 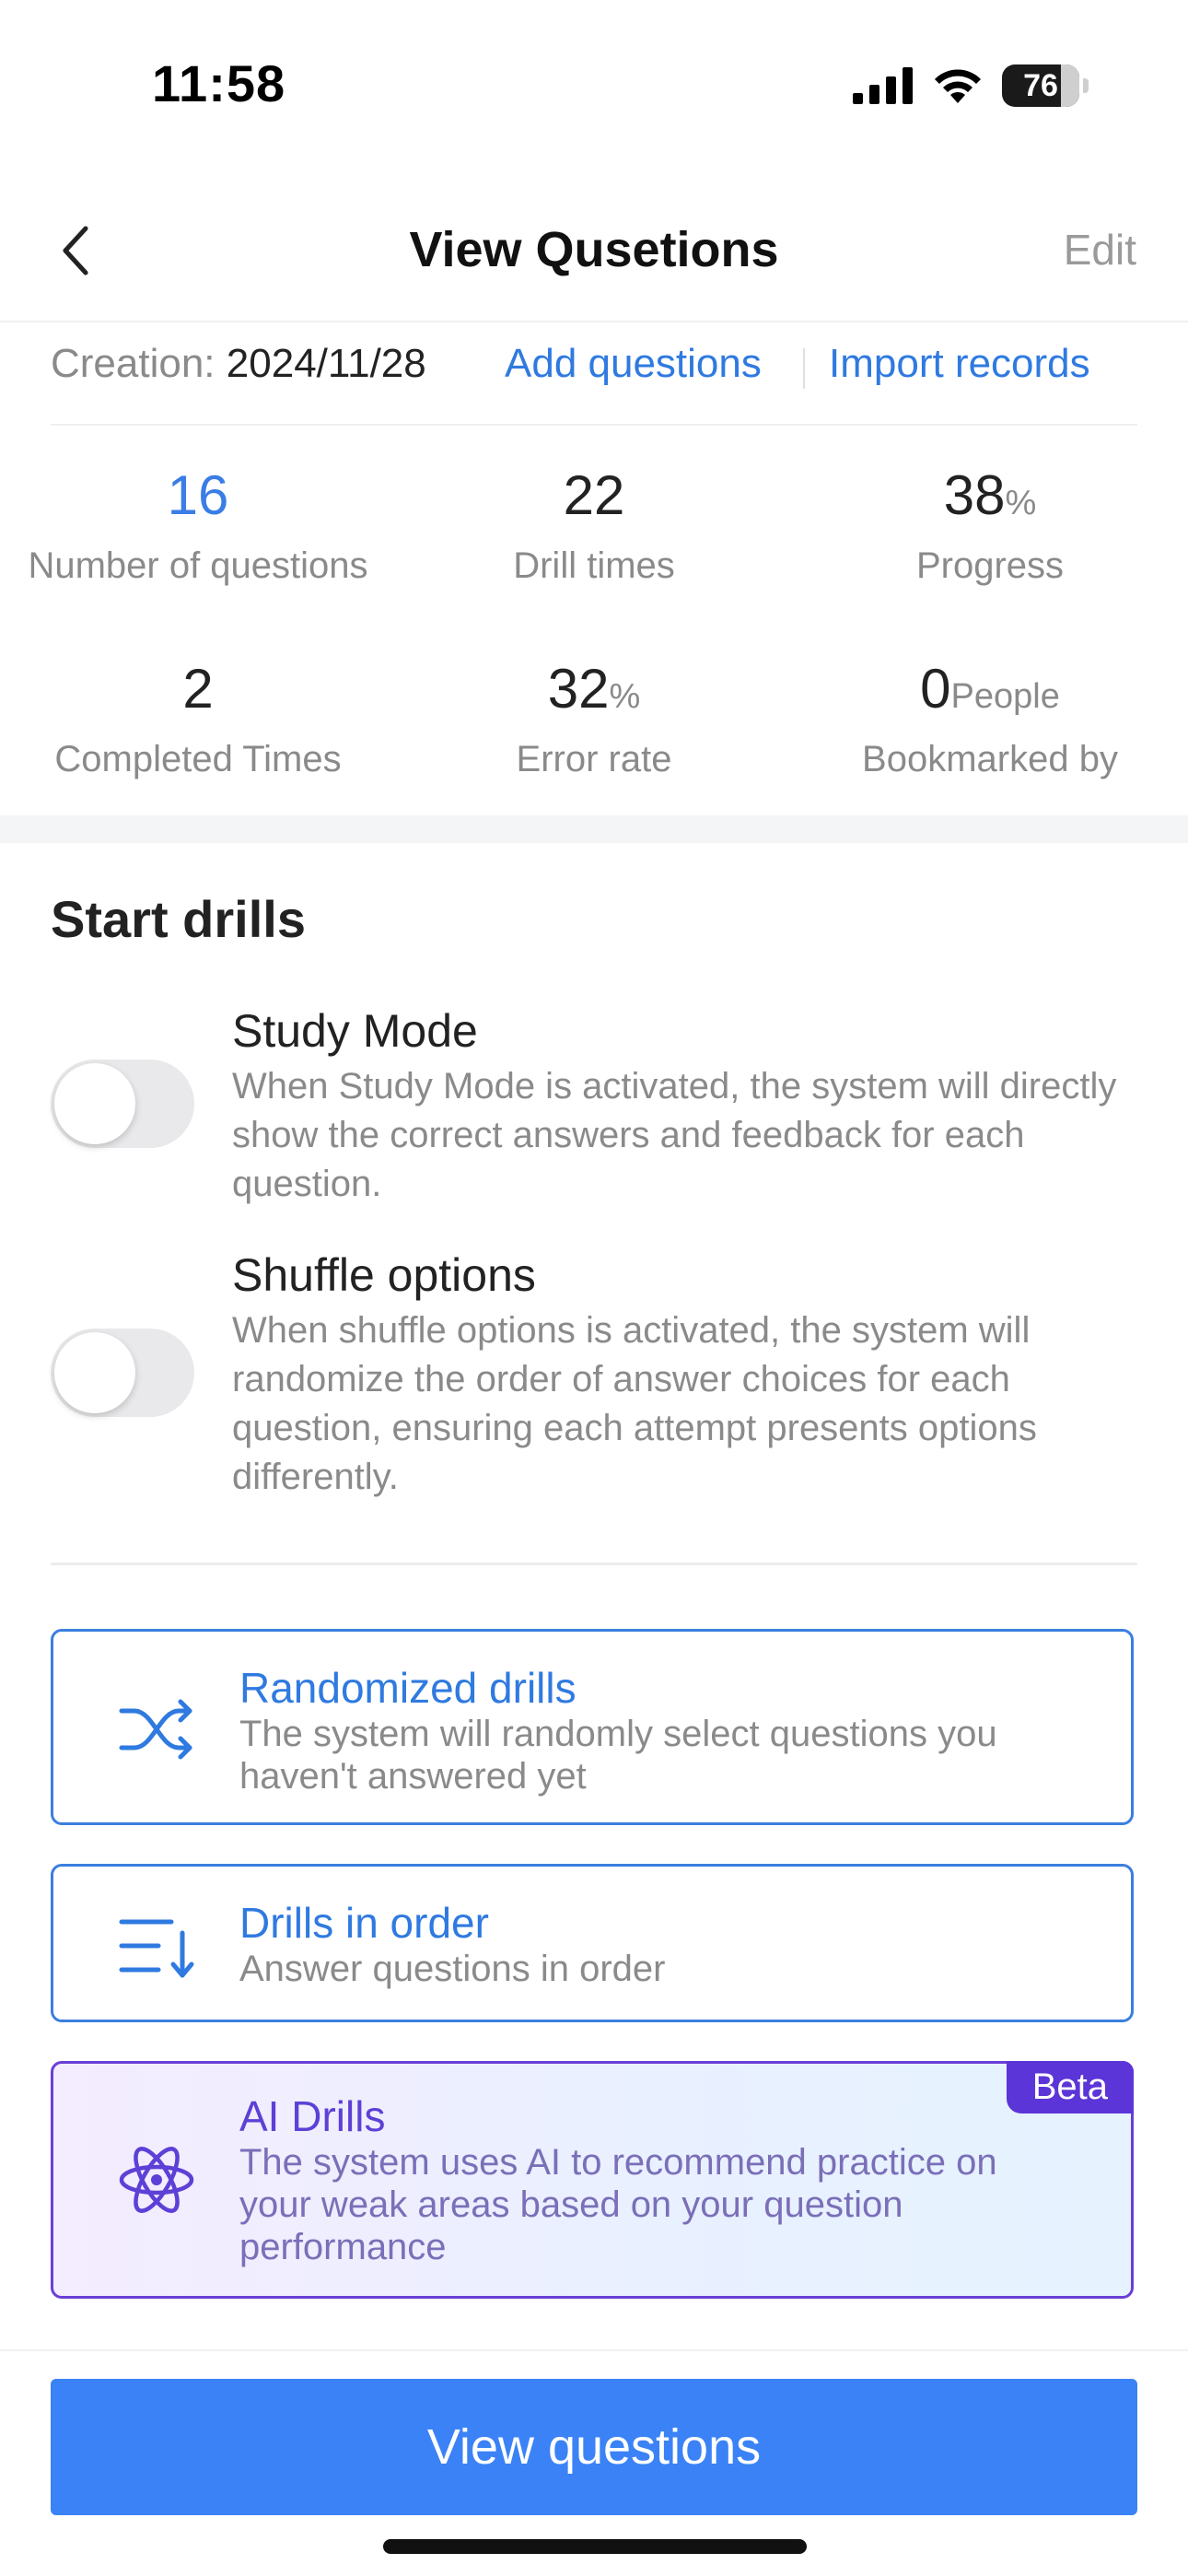 What do you see at coordinates (594, 249) in the screenshot?
I see `page-title: View Qusetions` at bounding box center [594, 249].